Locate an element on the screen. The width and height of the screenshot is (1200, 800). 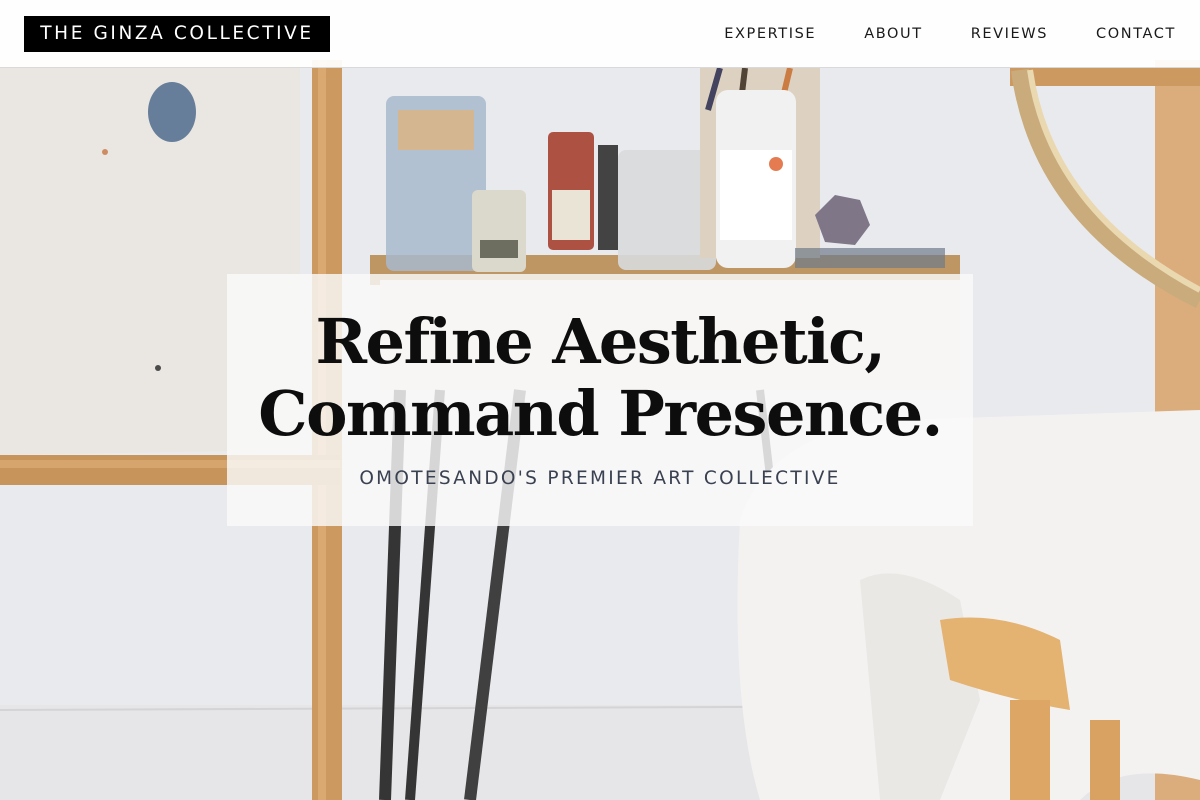
nav-link-reviews: REVIEWS is located at coordinates (1009, 34).